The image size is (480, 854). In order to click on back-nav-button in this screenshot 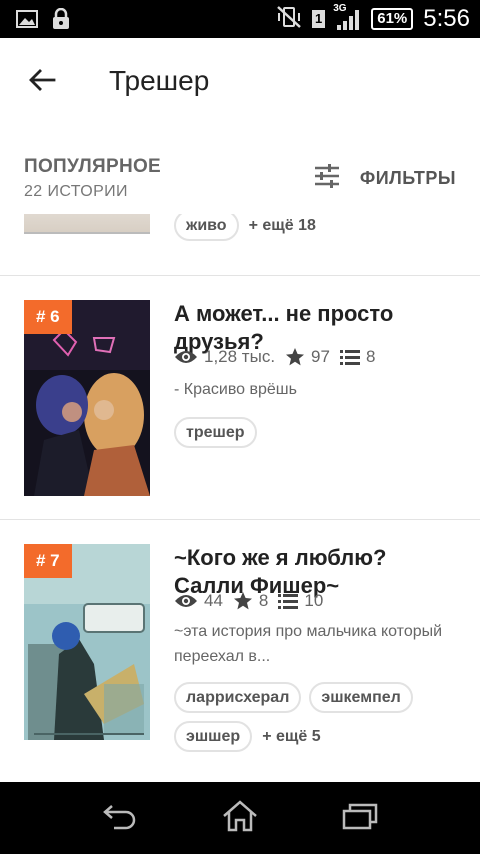, I will do `click(120, 818)`.